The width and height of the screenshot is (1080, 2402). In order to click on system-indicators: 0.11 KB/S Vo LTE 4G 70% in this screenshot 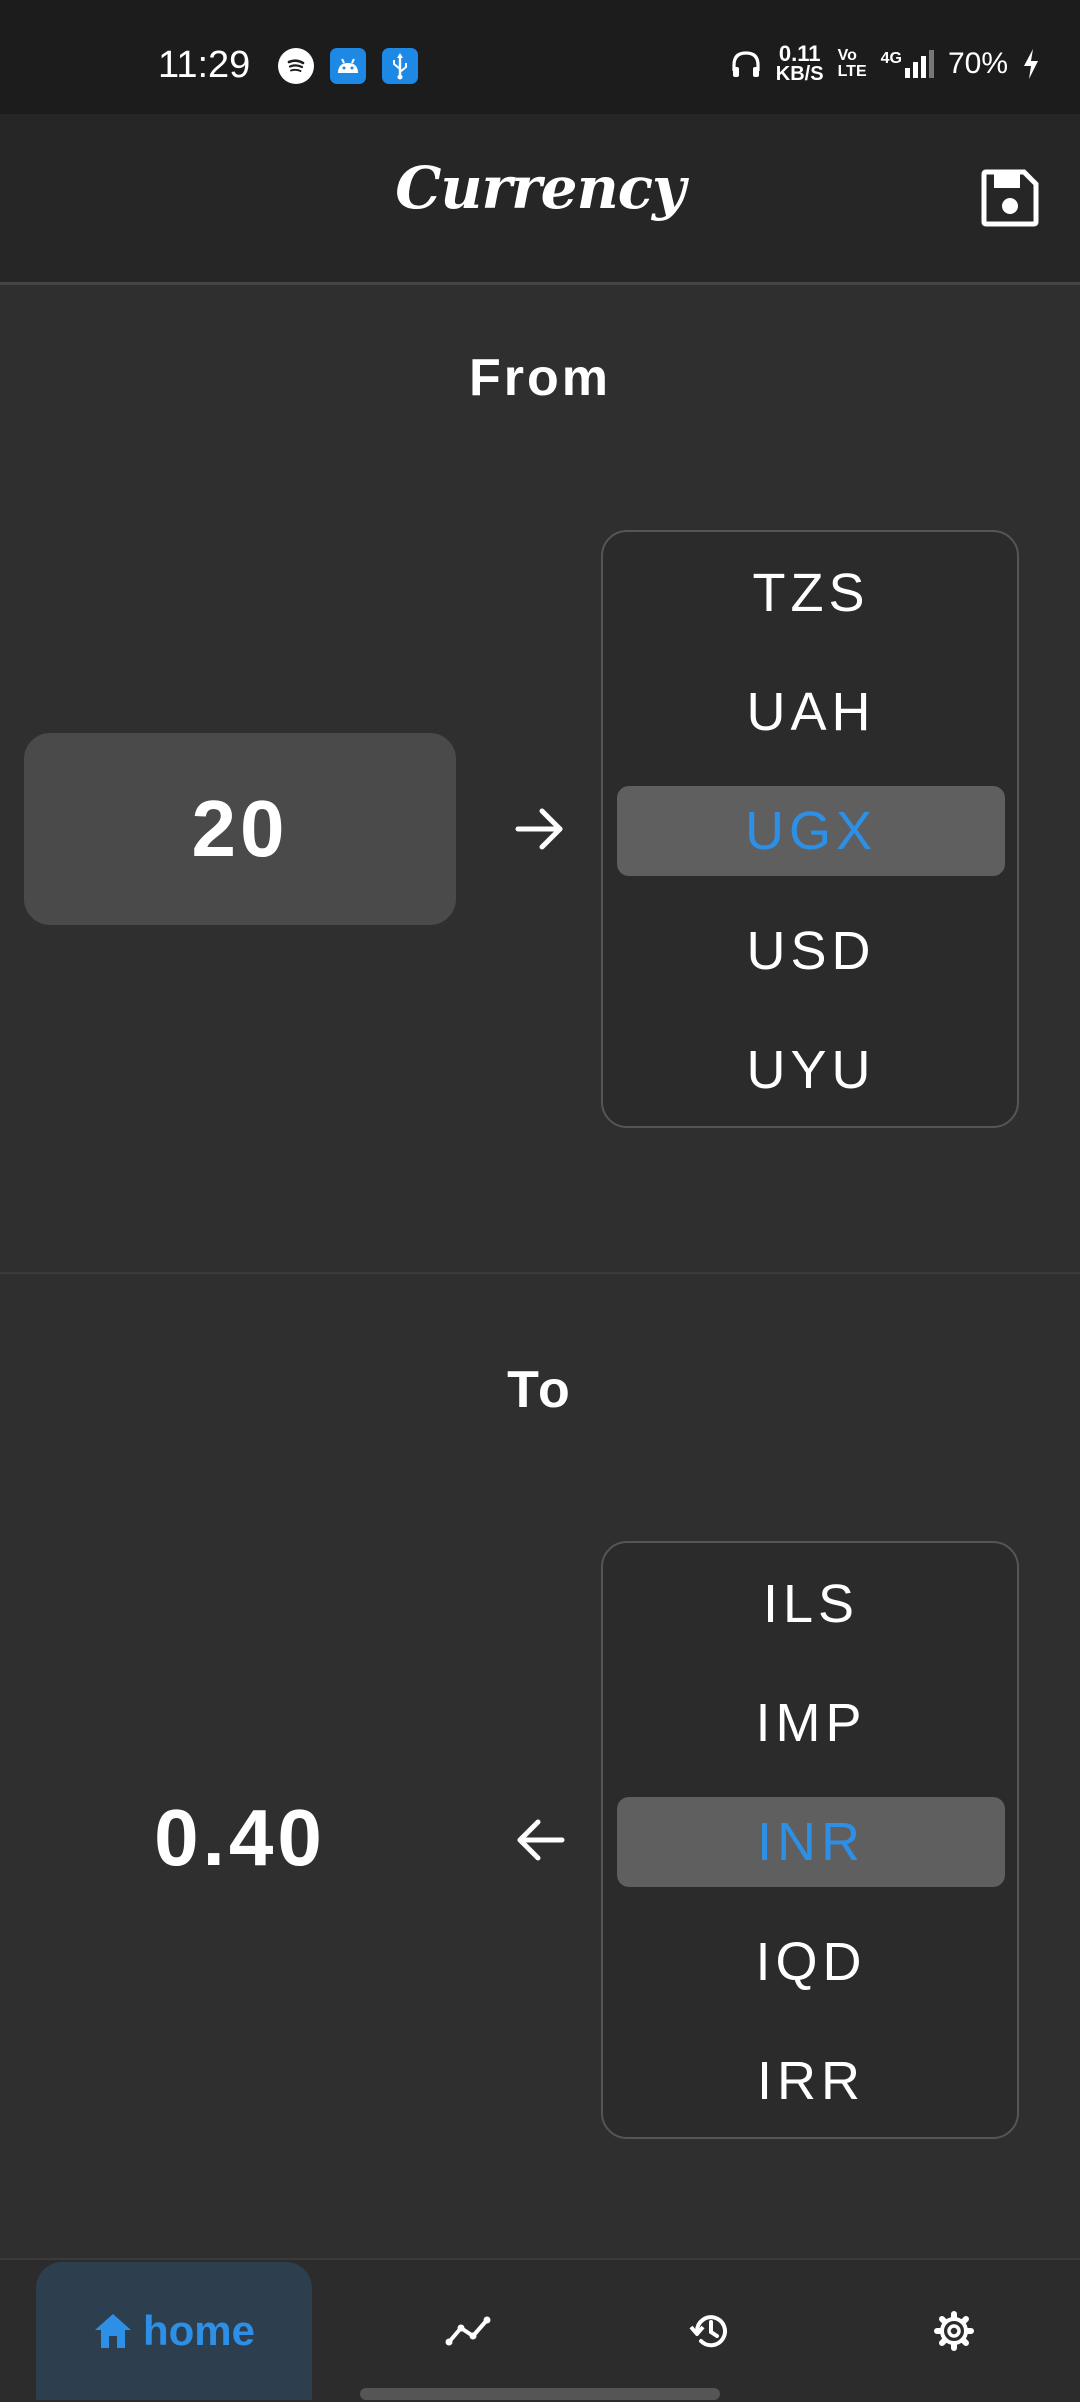, I will do `click(885, 63)`.